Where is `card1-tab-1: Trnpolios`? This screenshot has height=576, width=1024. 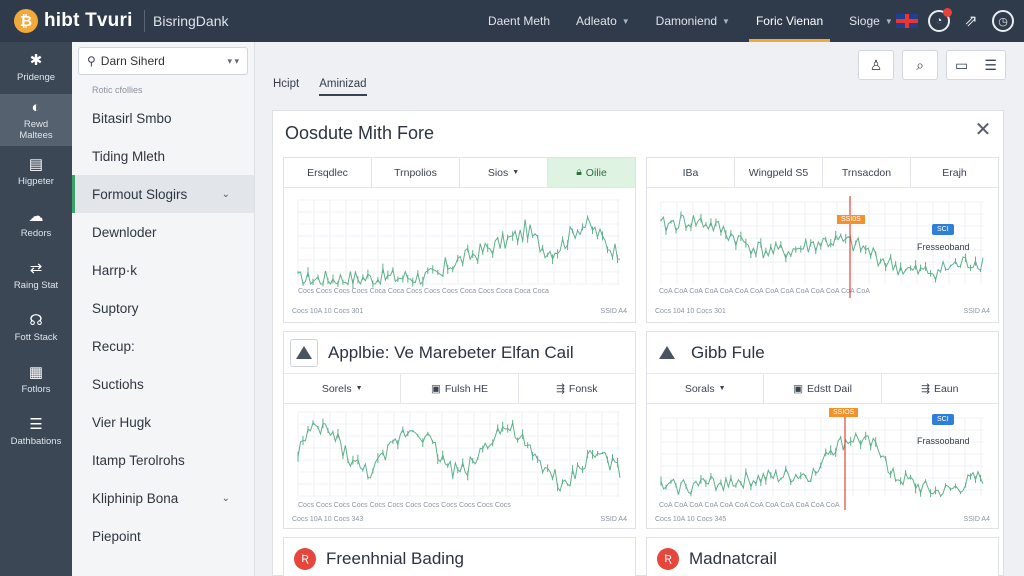
card1-tab-1: Trnpolios is located at coordinates (416, 172).